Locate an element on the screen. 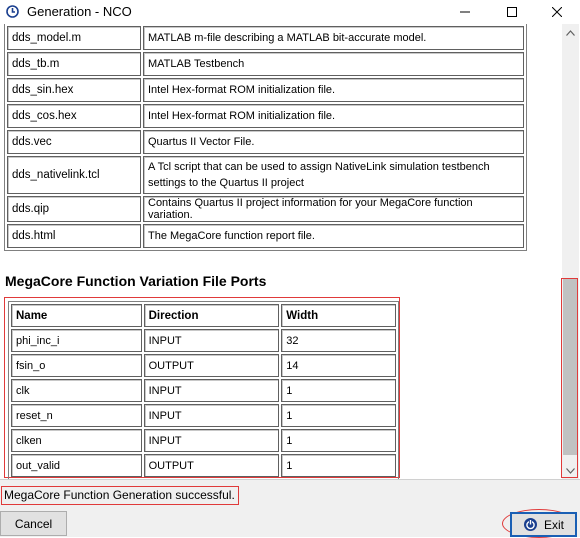  column-header-name: Name is located at coordinates (76, 315).